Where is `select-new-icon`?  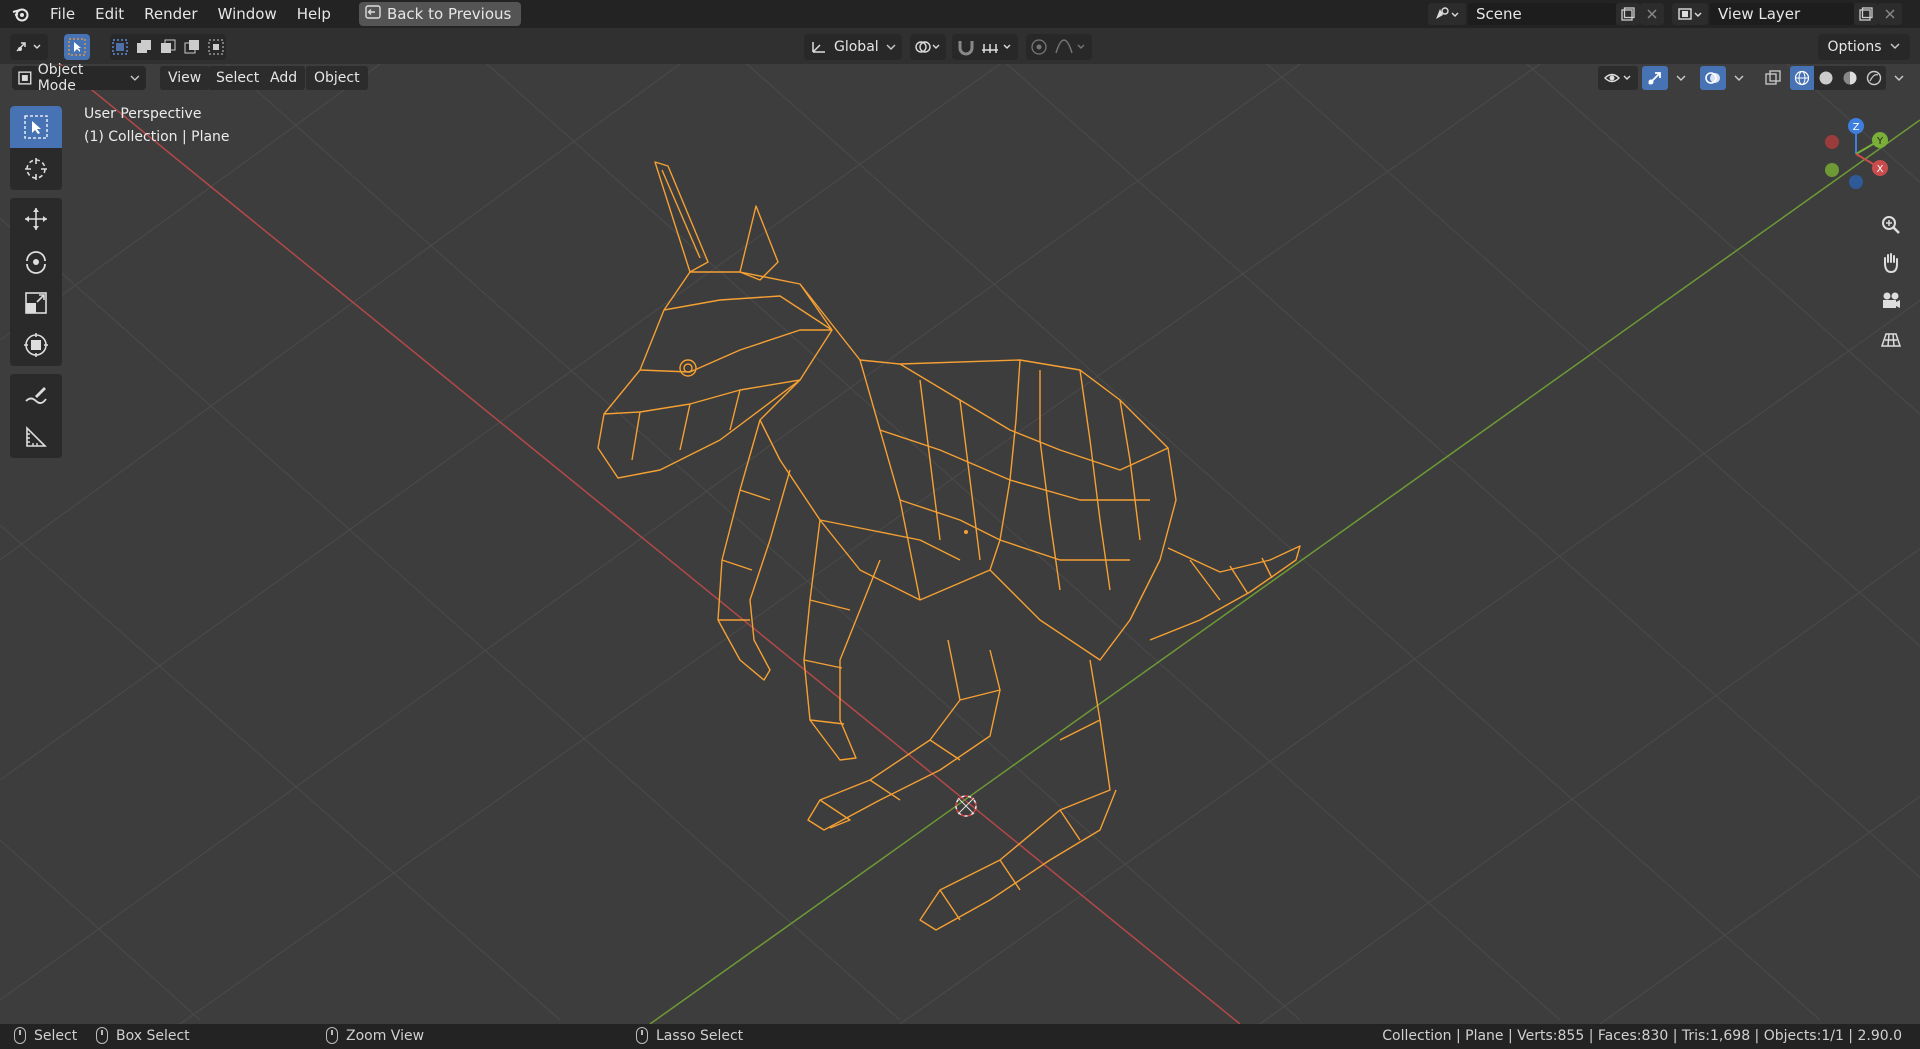
select-new-icon is located at coordinates (120, 47).